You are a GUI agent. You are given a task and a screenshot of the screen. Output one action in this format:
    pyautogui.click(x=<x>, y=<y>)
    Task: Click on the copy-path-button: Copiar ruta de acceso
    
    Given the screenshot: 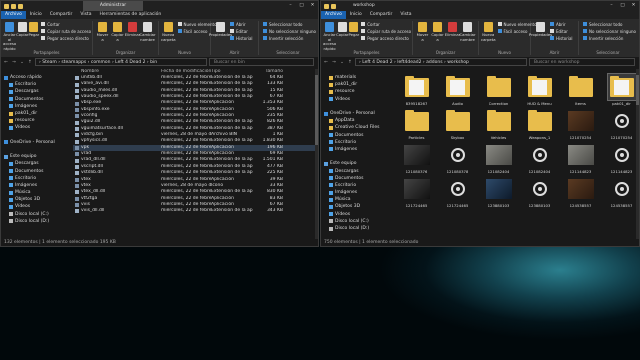 What is the action you would take?
    pyautogui.click(x=66, y=31)
    